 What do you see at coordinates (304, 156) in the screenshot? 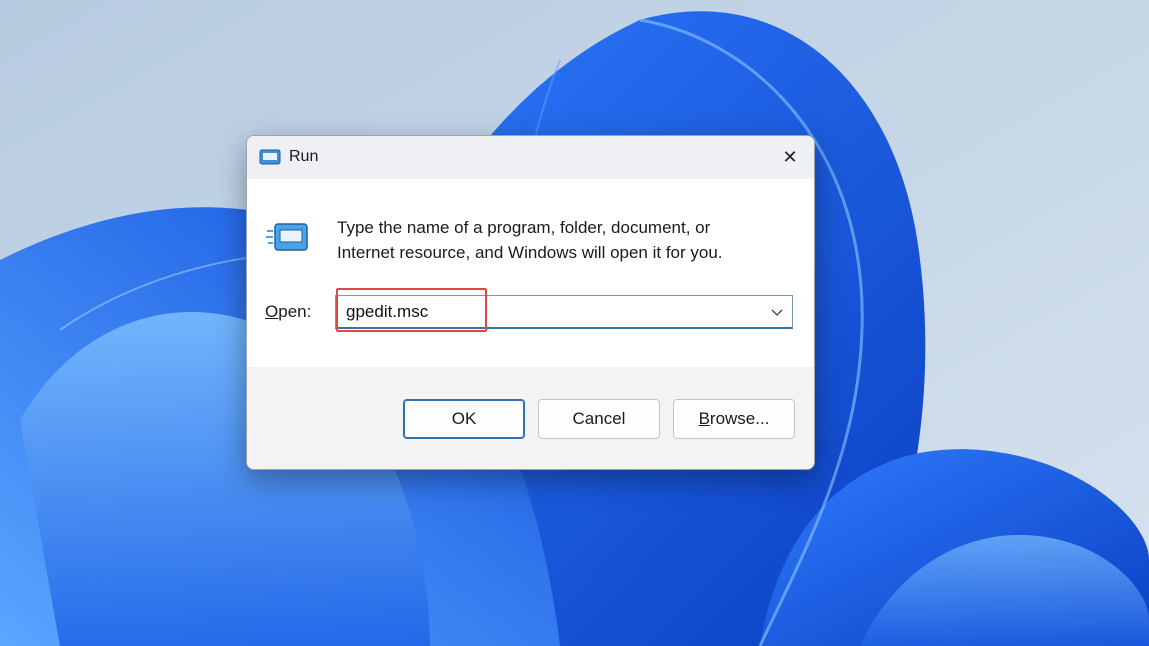
I see `window-title: Run` at bounding box center [304, 156].